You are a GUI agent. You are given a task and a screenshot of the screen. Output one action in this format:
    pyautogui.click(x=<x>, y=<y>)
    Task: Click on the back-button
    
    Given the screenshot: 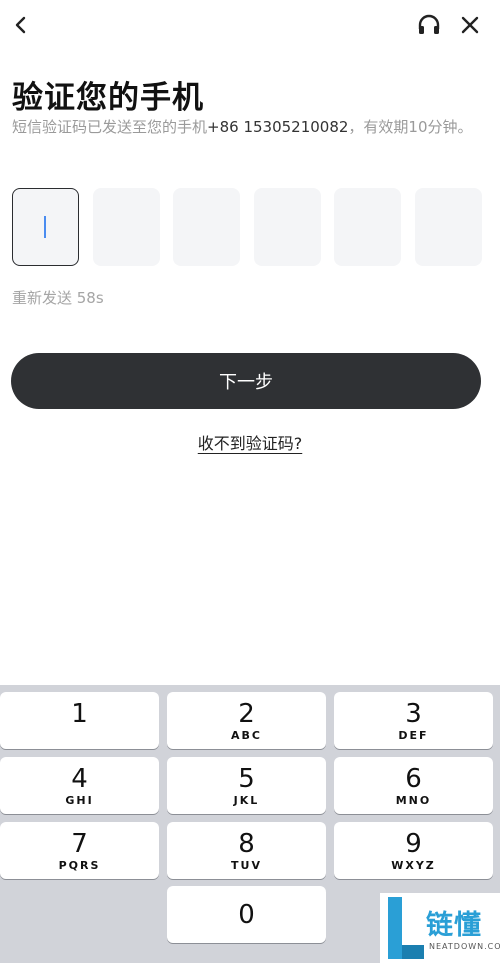 What is the action you would take?
    pyautogui.click(x=21, y=25)
    